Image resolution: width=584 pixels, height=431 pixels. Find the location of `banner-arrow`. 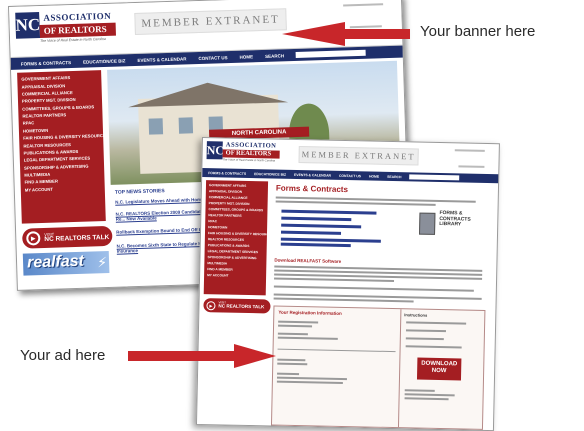

banner-arrow is located at coordinates (346, 34).